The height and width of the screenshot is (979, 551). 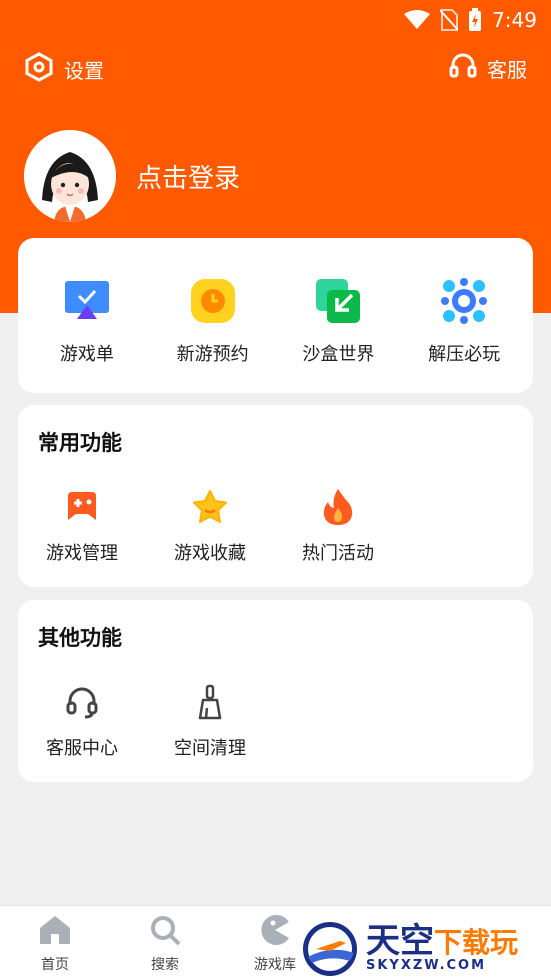 I want to click on common-item-game-management: 游戏管理, so click(x=82, y=526).